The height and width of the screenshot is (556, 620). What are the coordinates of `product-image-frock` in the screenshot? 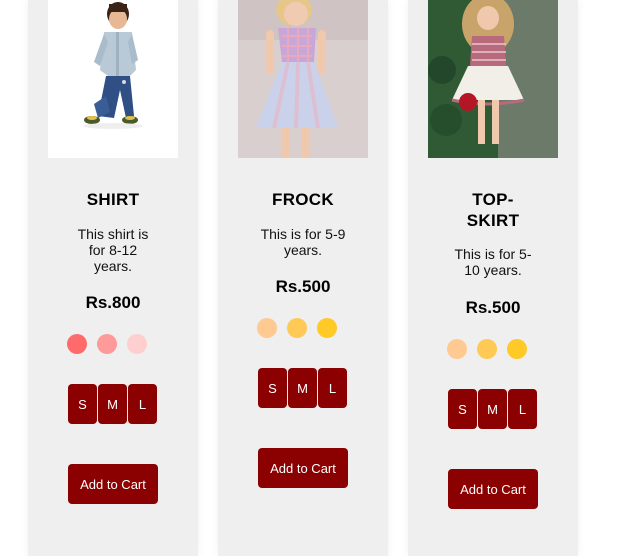 It's located at (303, 79).